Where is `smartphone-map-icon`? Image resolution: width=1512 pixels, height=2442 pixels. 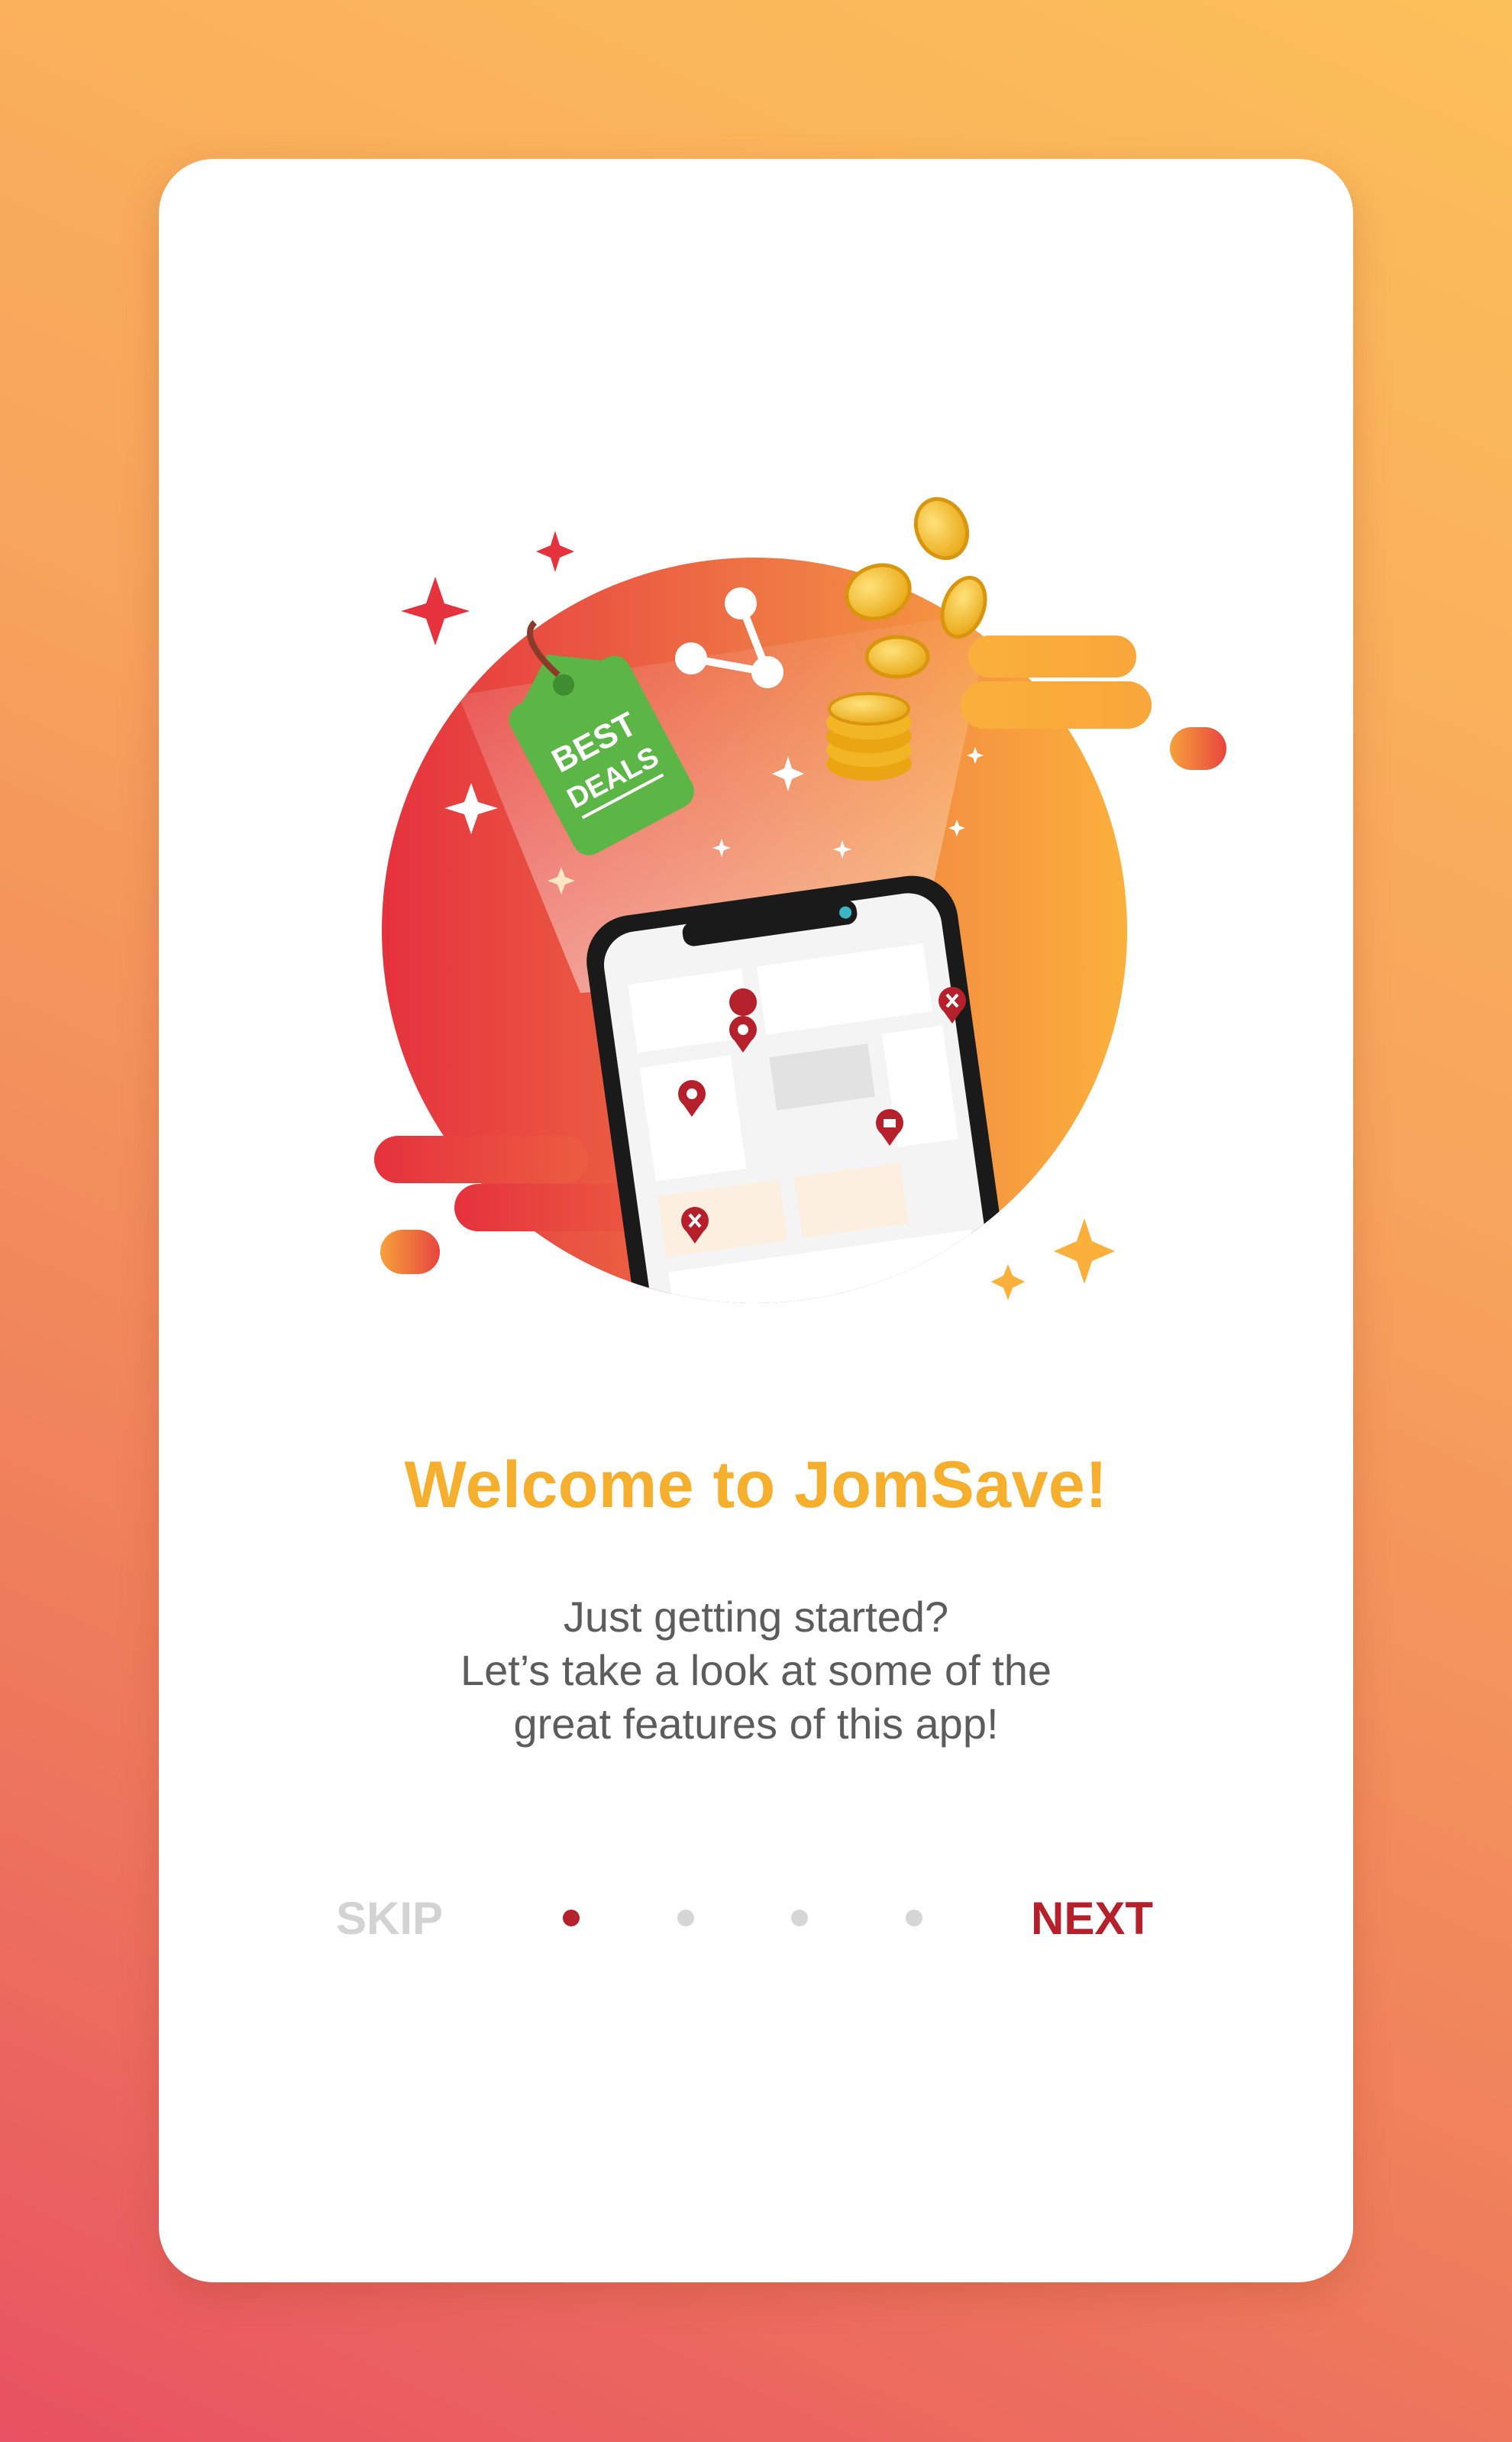
smartphone-map-icon is located at coordinates (805, 1089).